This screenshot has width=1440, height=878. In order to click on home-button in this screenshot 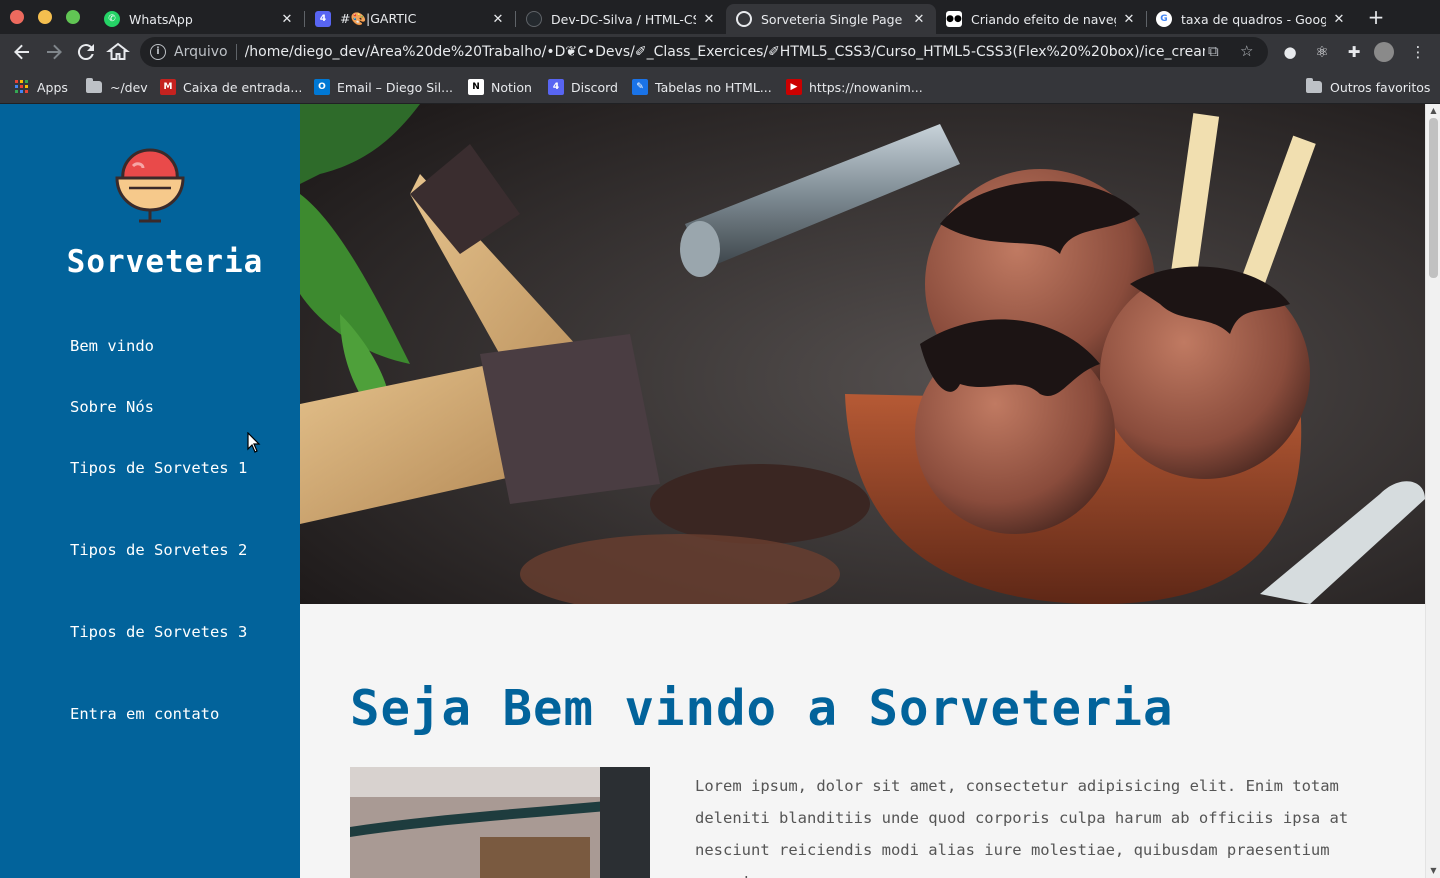, I will do `click(118, 52)`.